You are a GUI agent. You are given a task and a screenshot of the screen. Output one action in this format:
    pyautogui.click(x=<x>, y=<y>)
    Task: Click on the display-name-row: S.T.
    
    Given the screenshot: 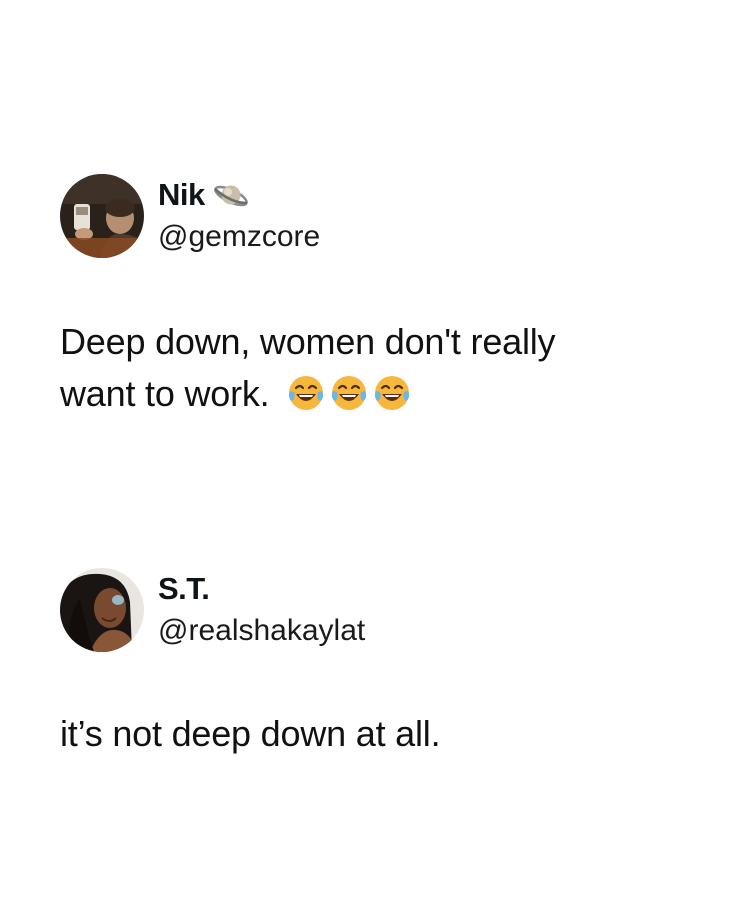 What is the action you would take?
    pyautogui.click(x=261, y=589)
    